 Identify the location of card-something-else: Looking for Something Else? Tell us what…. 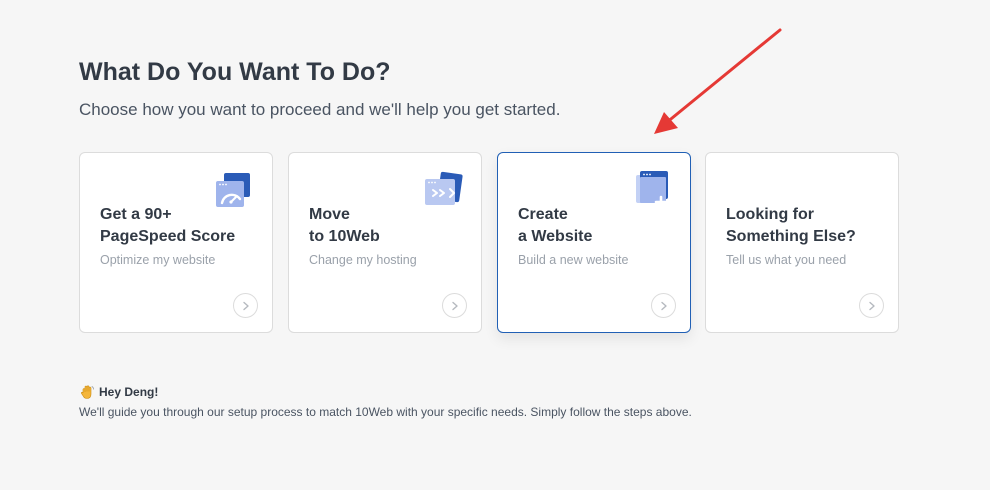
(802, 242).